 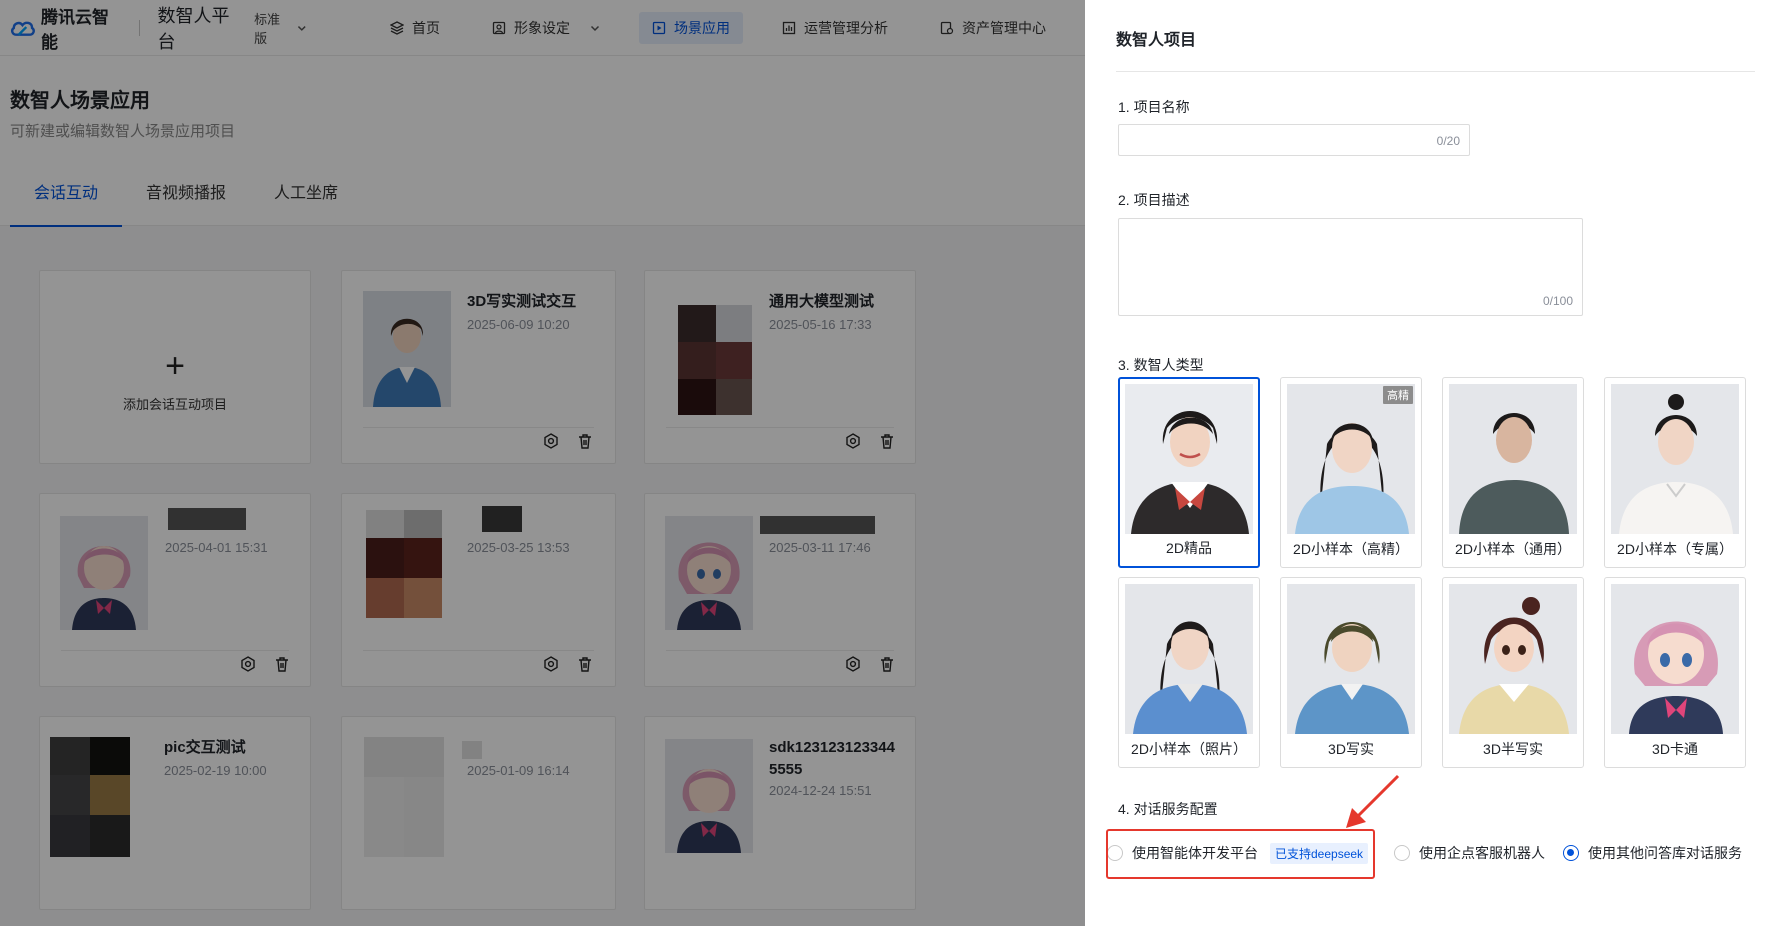 What do you see at coordinates (1189, 548) in the screenshot?
I see `avatar-label: 2D精品` at bounding box center [1189, 548].